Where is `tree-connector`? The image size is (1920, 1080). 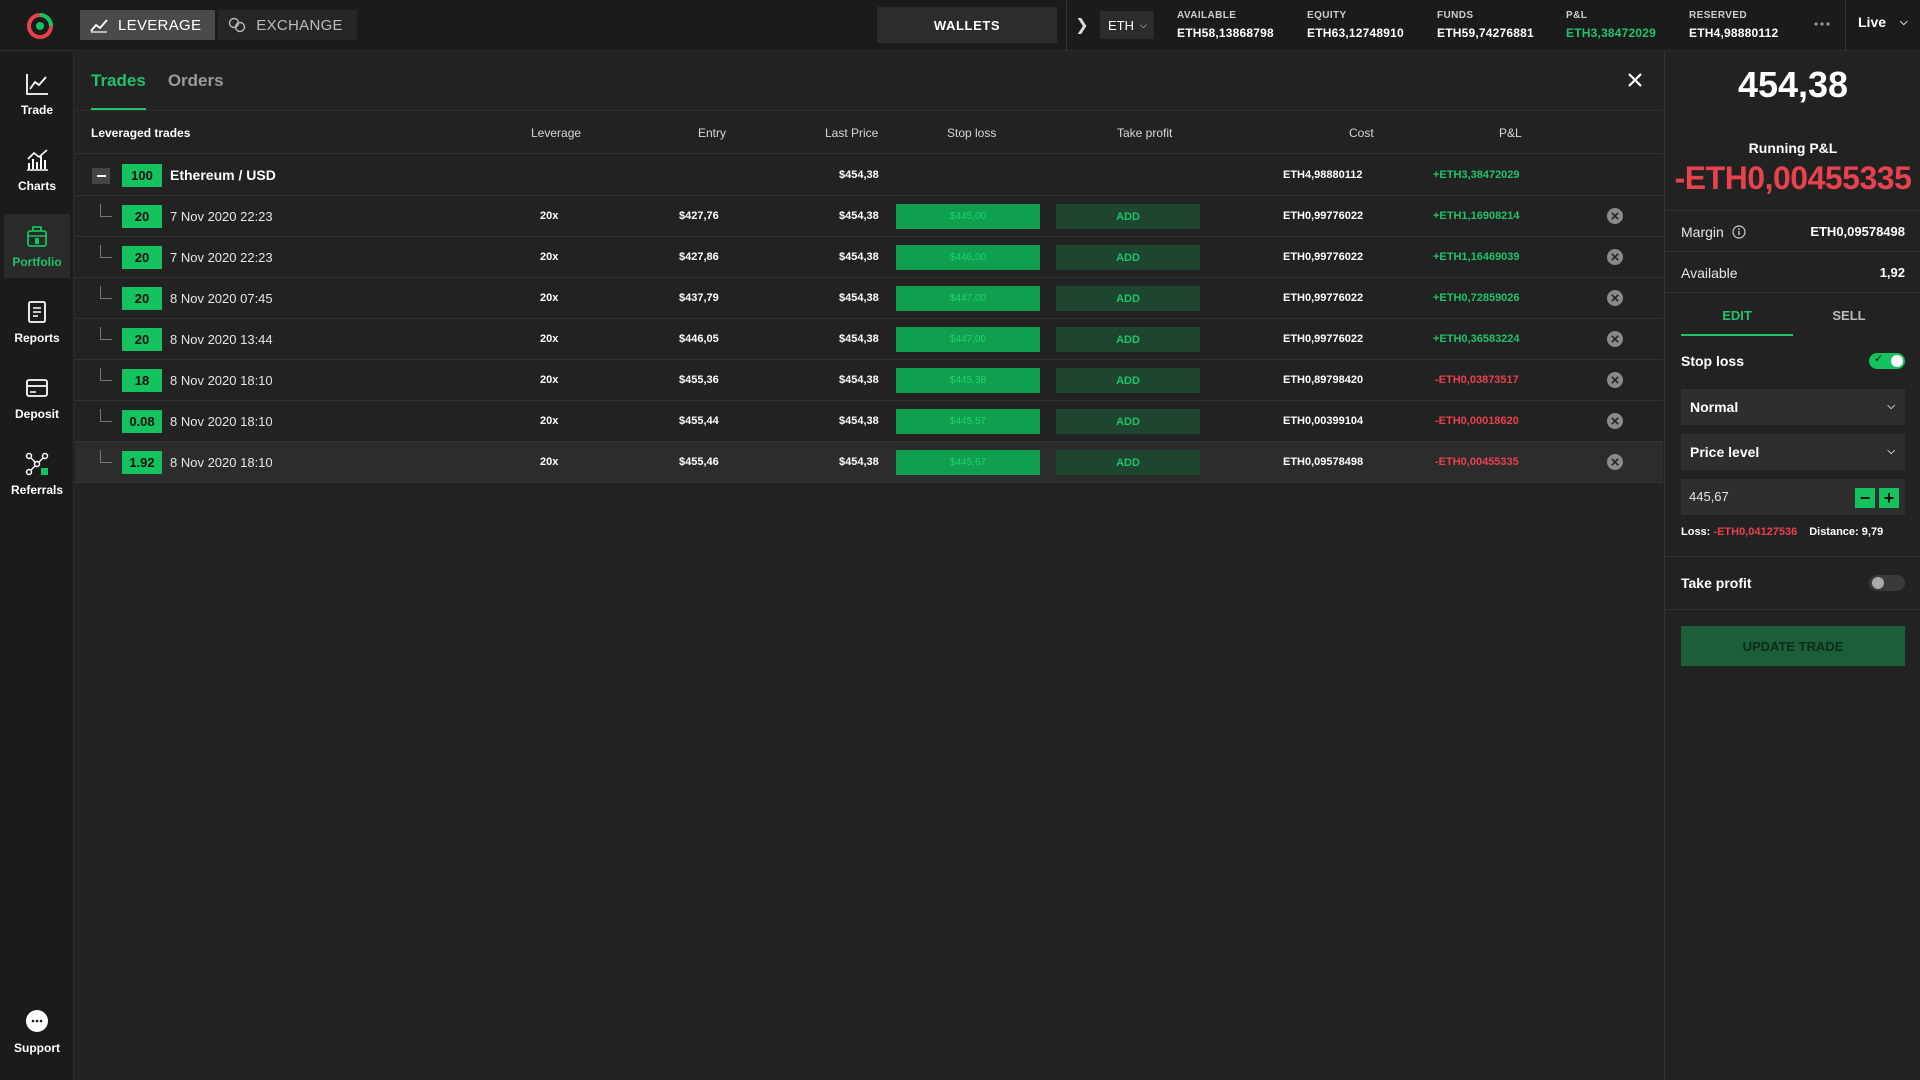
tree-connector is located at coordinates (106, 333).